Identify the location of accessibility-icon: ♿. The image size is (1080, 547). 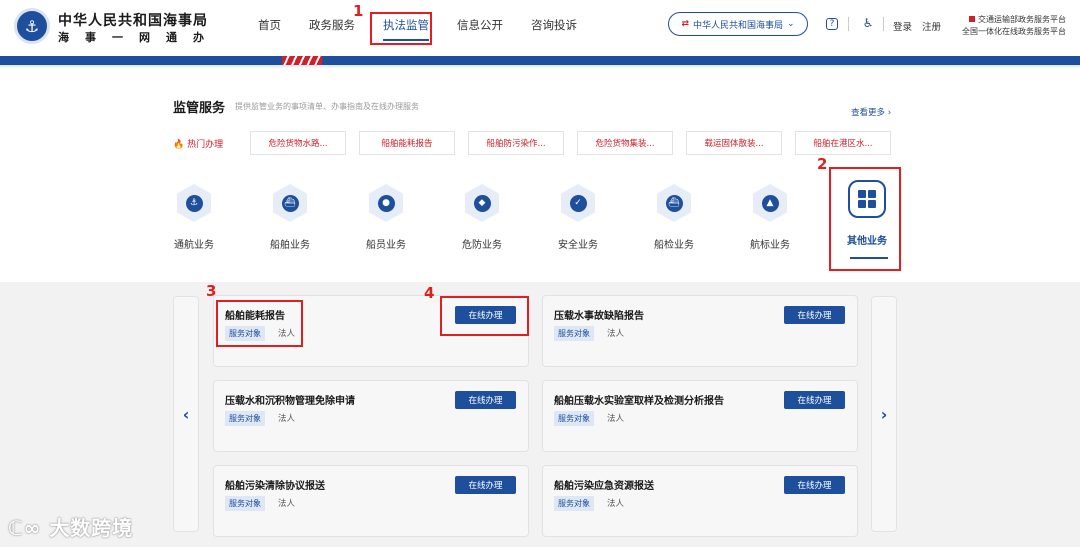
(868, 23).